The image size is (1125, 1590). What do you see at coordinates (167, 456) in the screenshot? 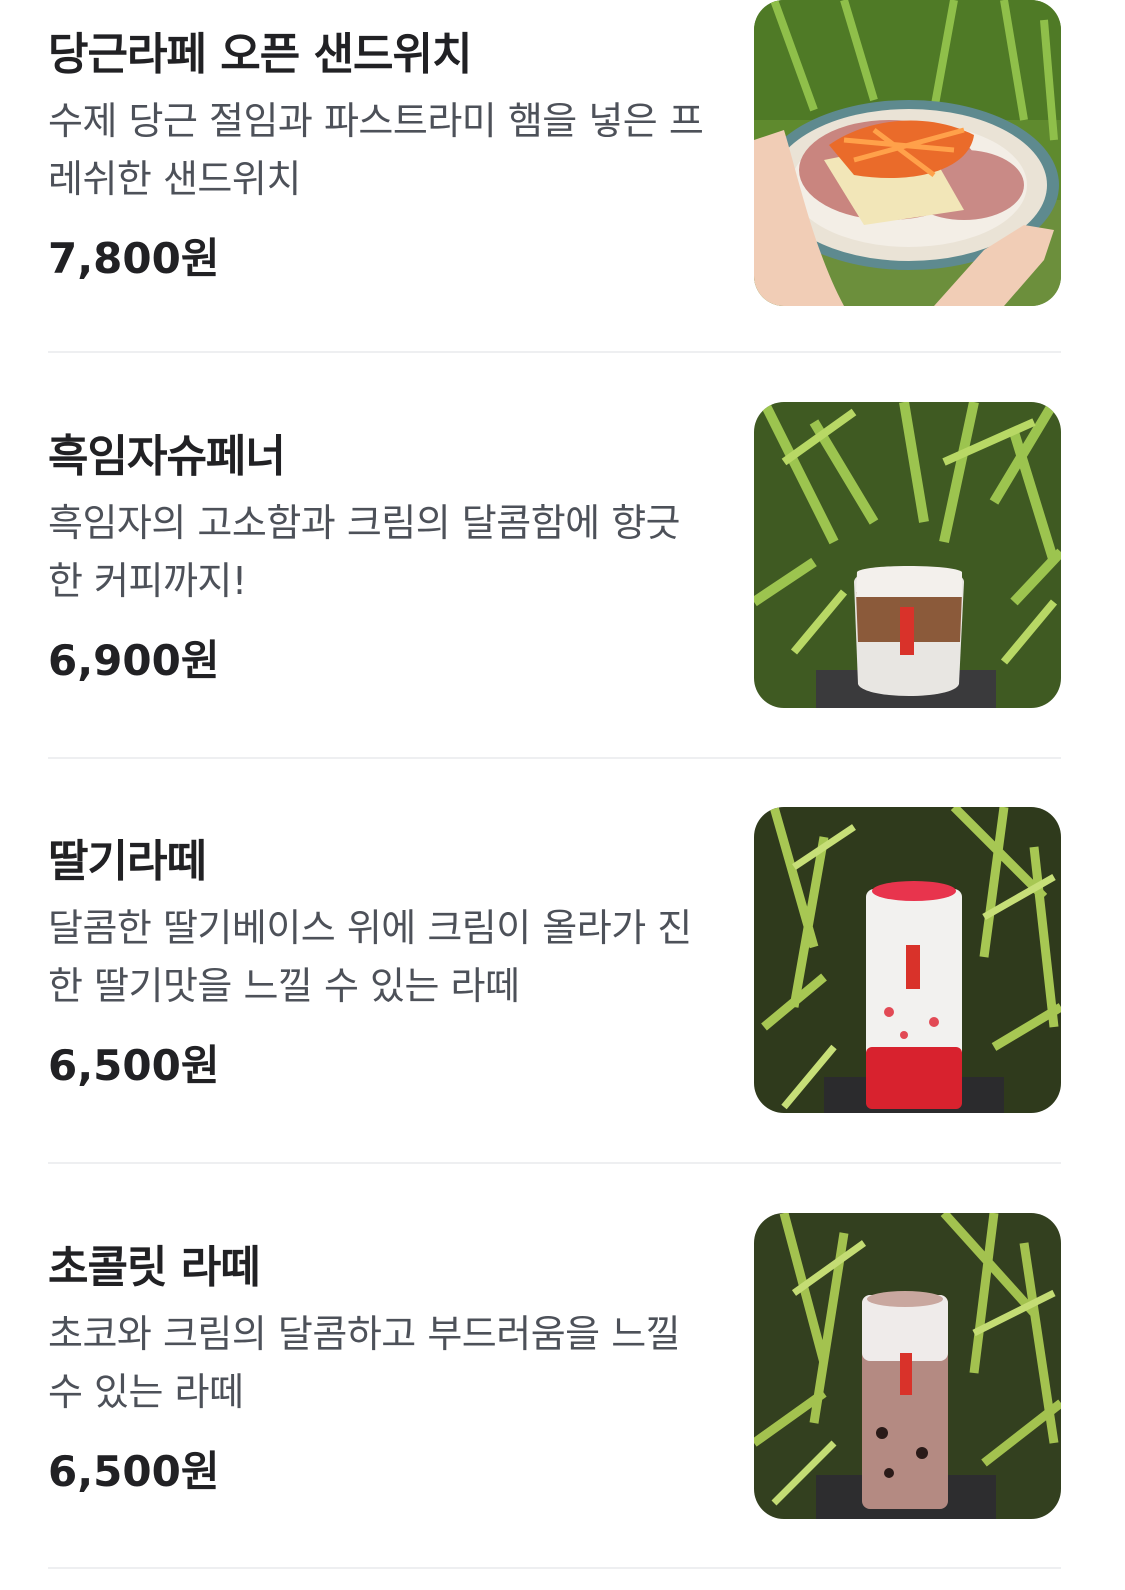
I see `menu-item-title: 흑임자슈페너` at bounding box center [167, 456].